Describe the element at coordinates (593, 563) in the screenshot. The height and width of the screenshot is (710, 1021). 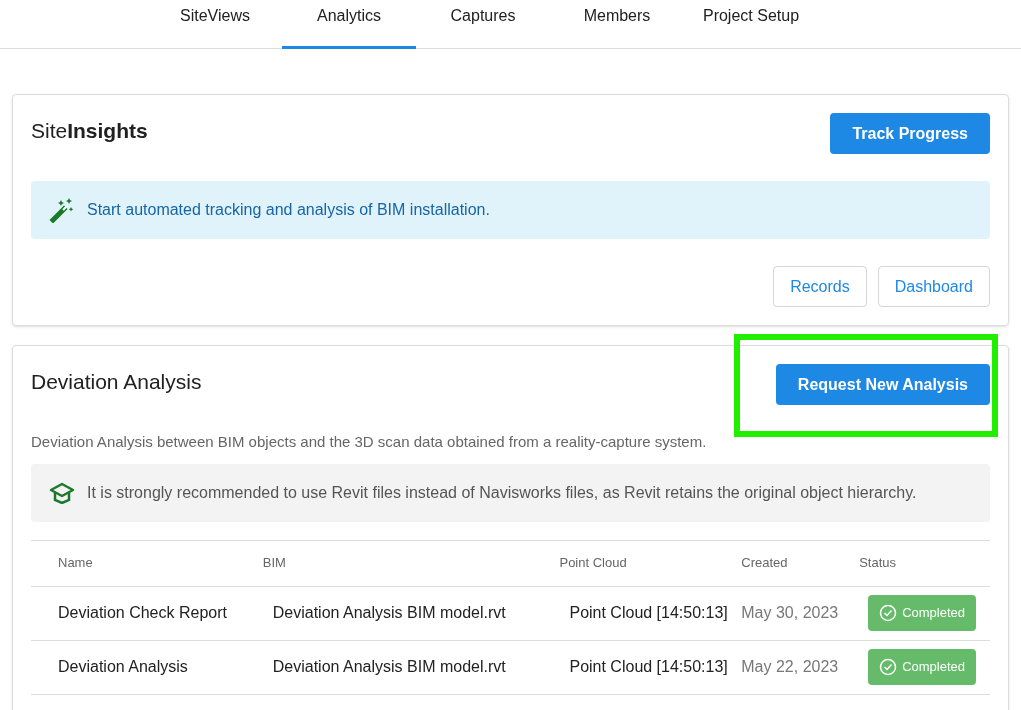
I see `column-header: Point Cloud` at that location.